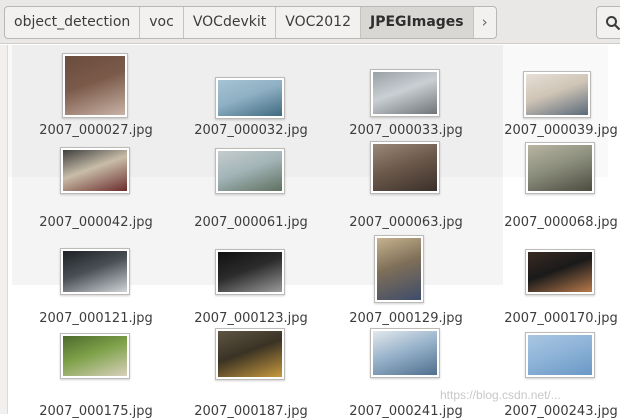 This screenshot has height=420, width=620. What do you see at coordinates (251, 222) in the screenshot?
I see `file-name: 2007_000061.jpg` at bounding box center [251, 222].